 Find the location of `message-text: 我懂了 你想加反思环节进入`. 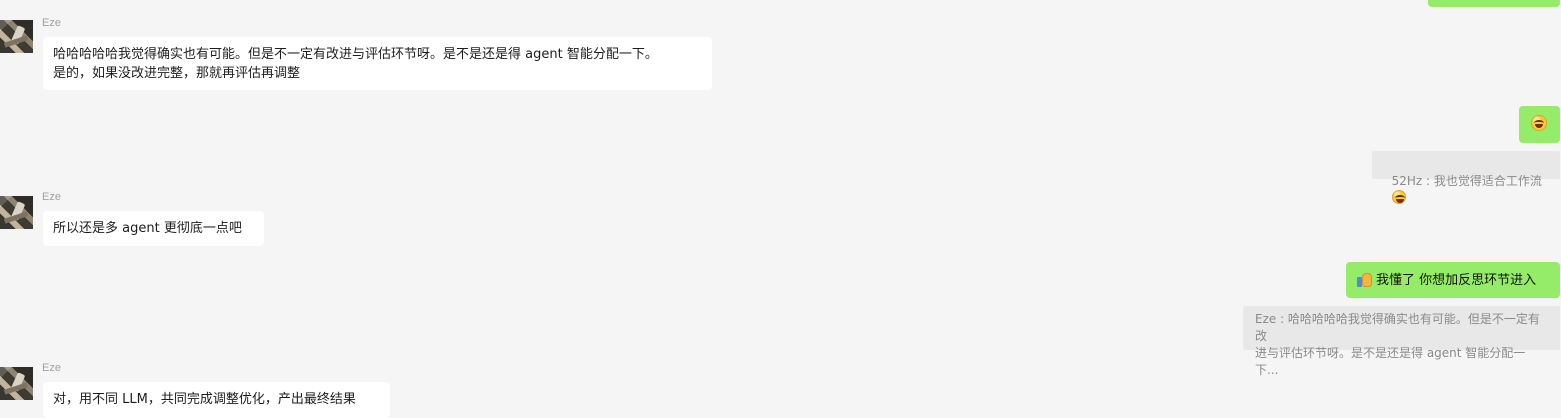

message-text: 我懂了 你想加反思环节进入 is located at coordinates (1456, 280).